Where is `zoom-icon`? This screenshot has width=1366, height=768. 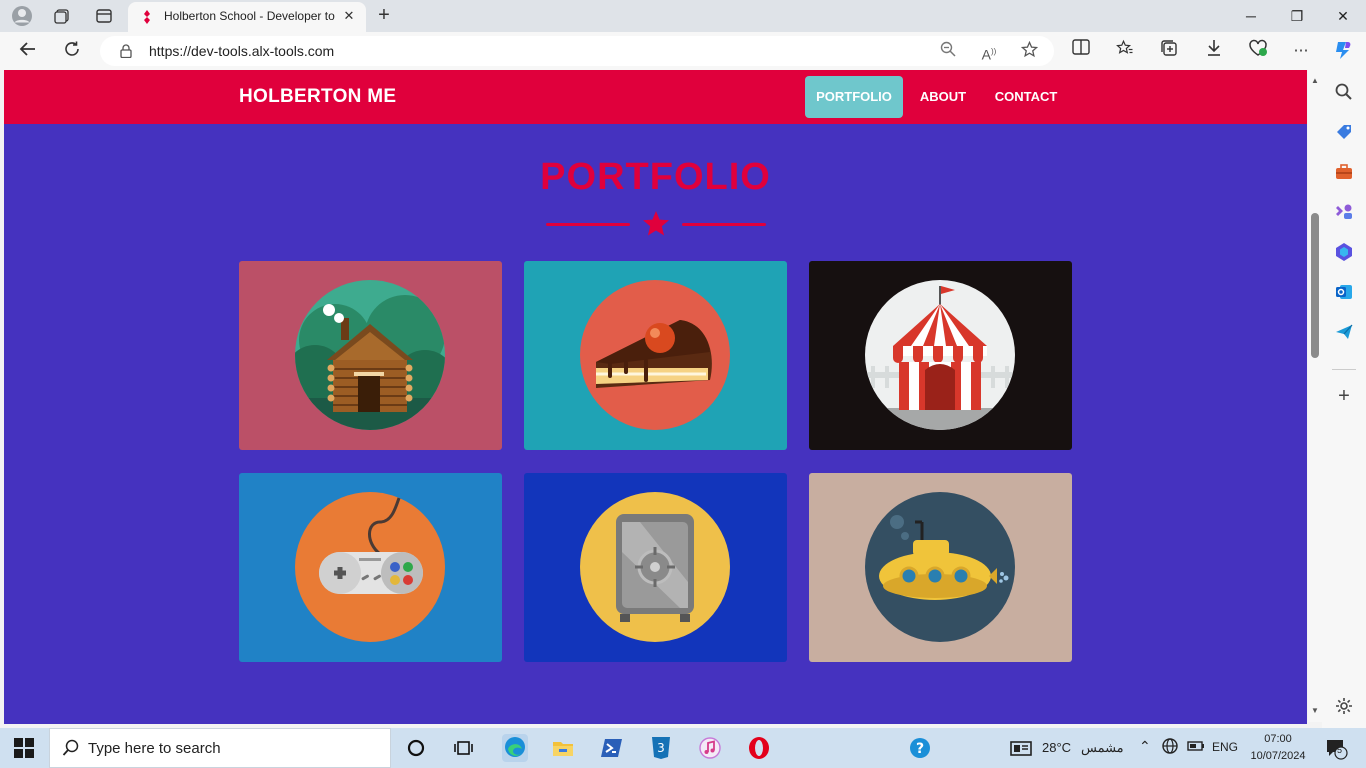
zoom-icon is located at coordinates (948, 52).